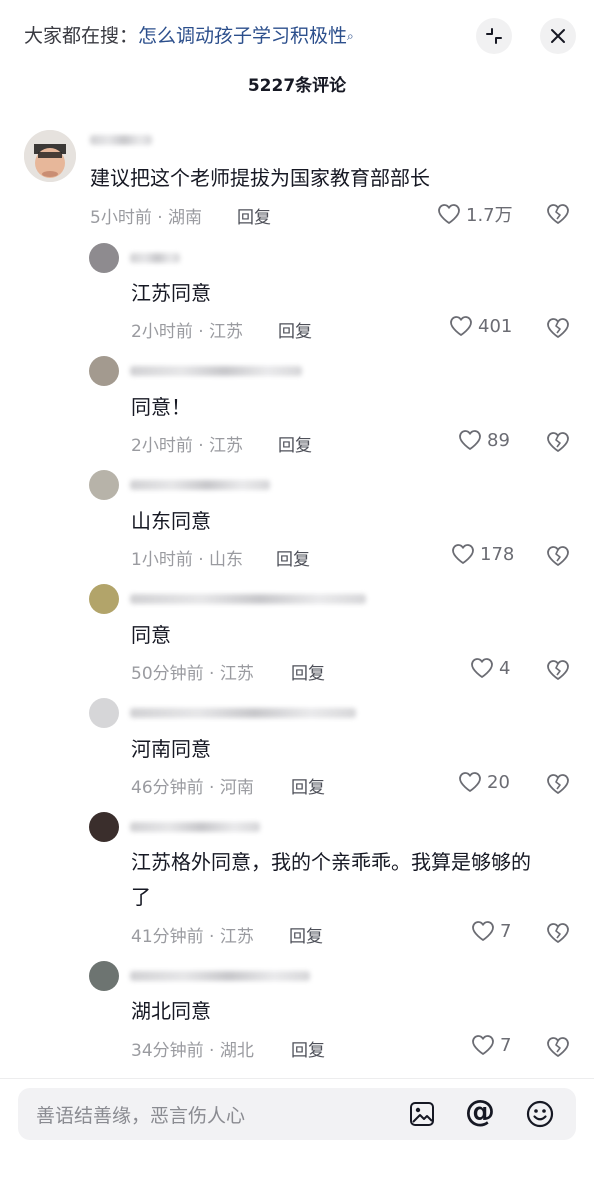 Image resolution: width=594 pixels, height=1201 pixels. I want to click on comment-text-line-2: 了, so click(141, 897).